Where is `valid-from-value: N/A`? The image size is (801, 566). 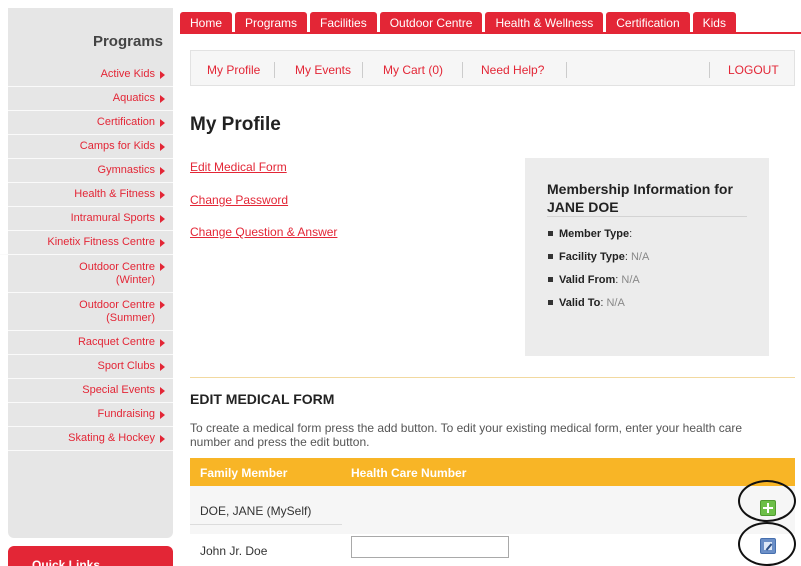 valid-from-value: N/A is located at coordinates (630, 280).